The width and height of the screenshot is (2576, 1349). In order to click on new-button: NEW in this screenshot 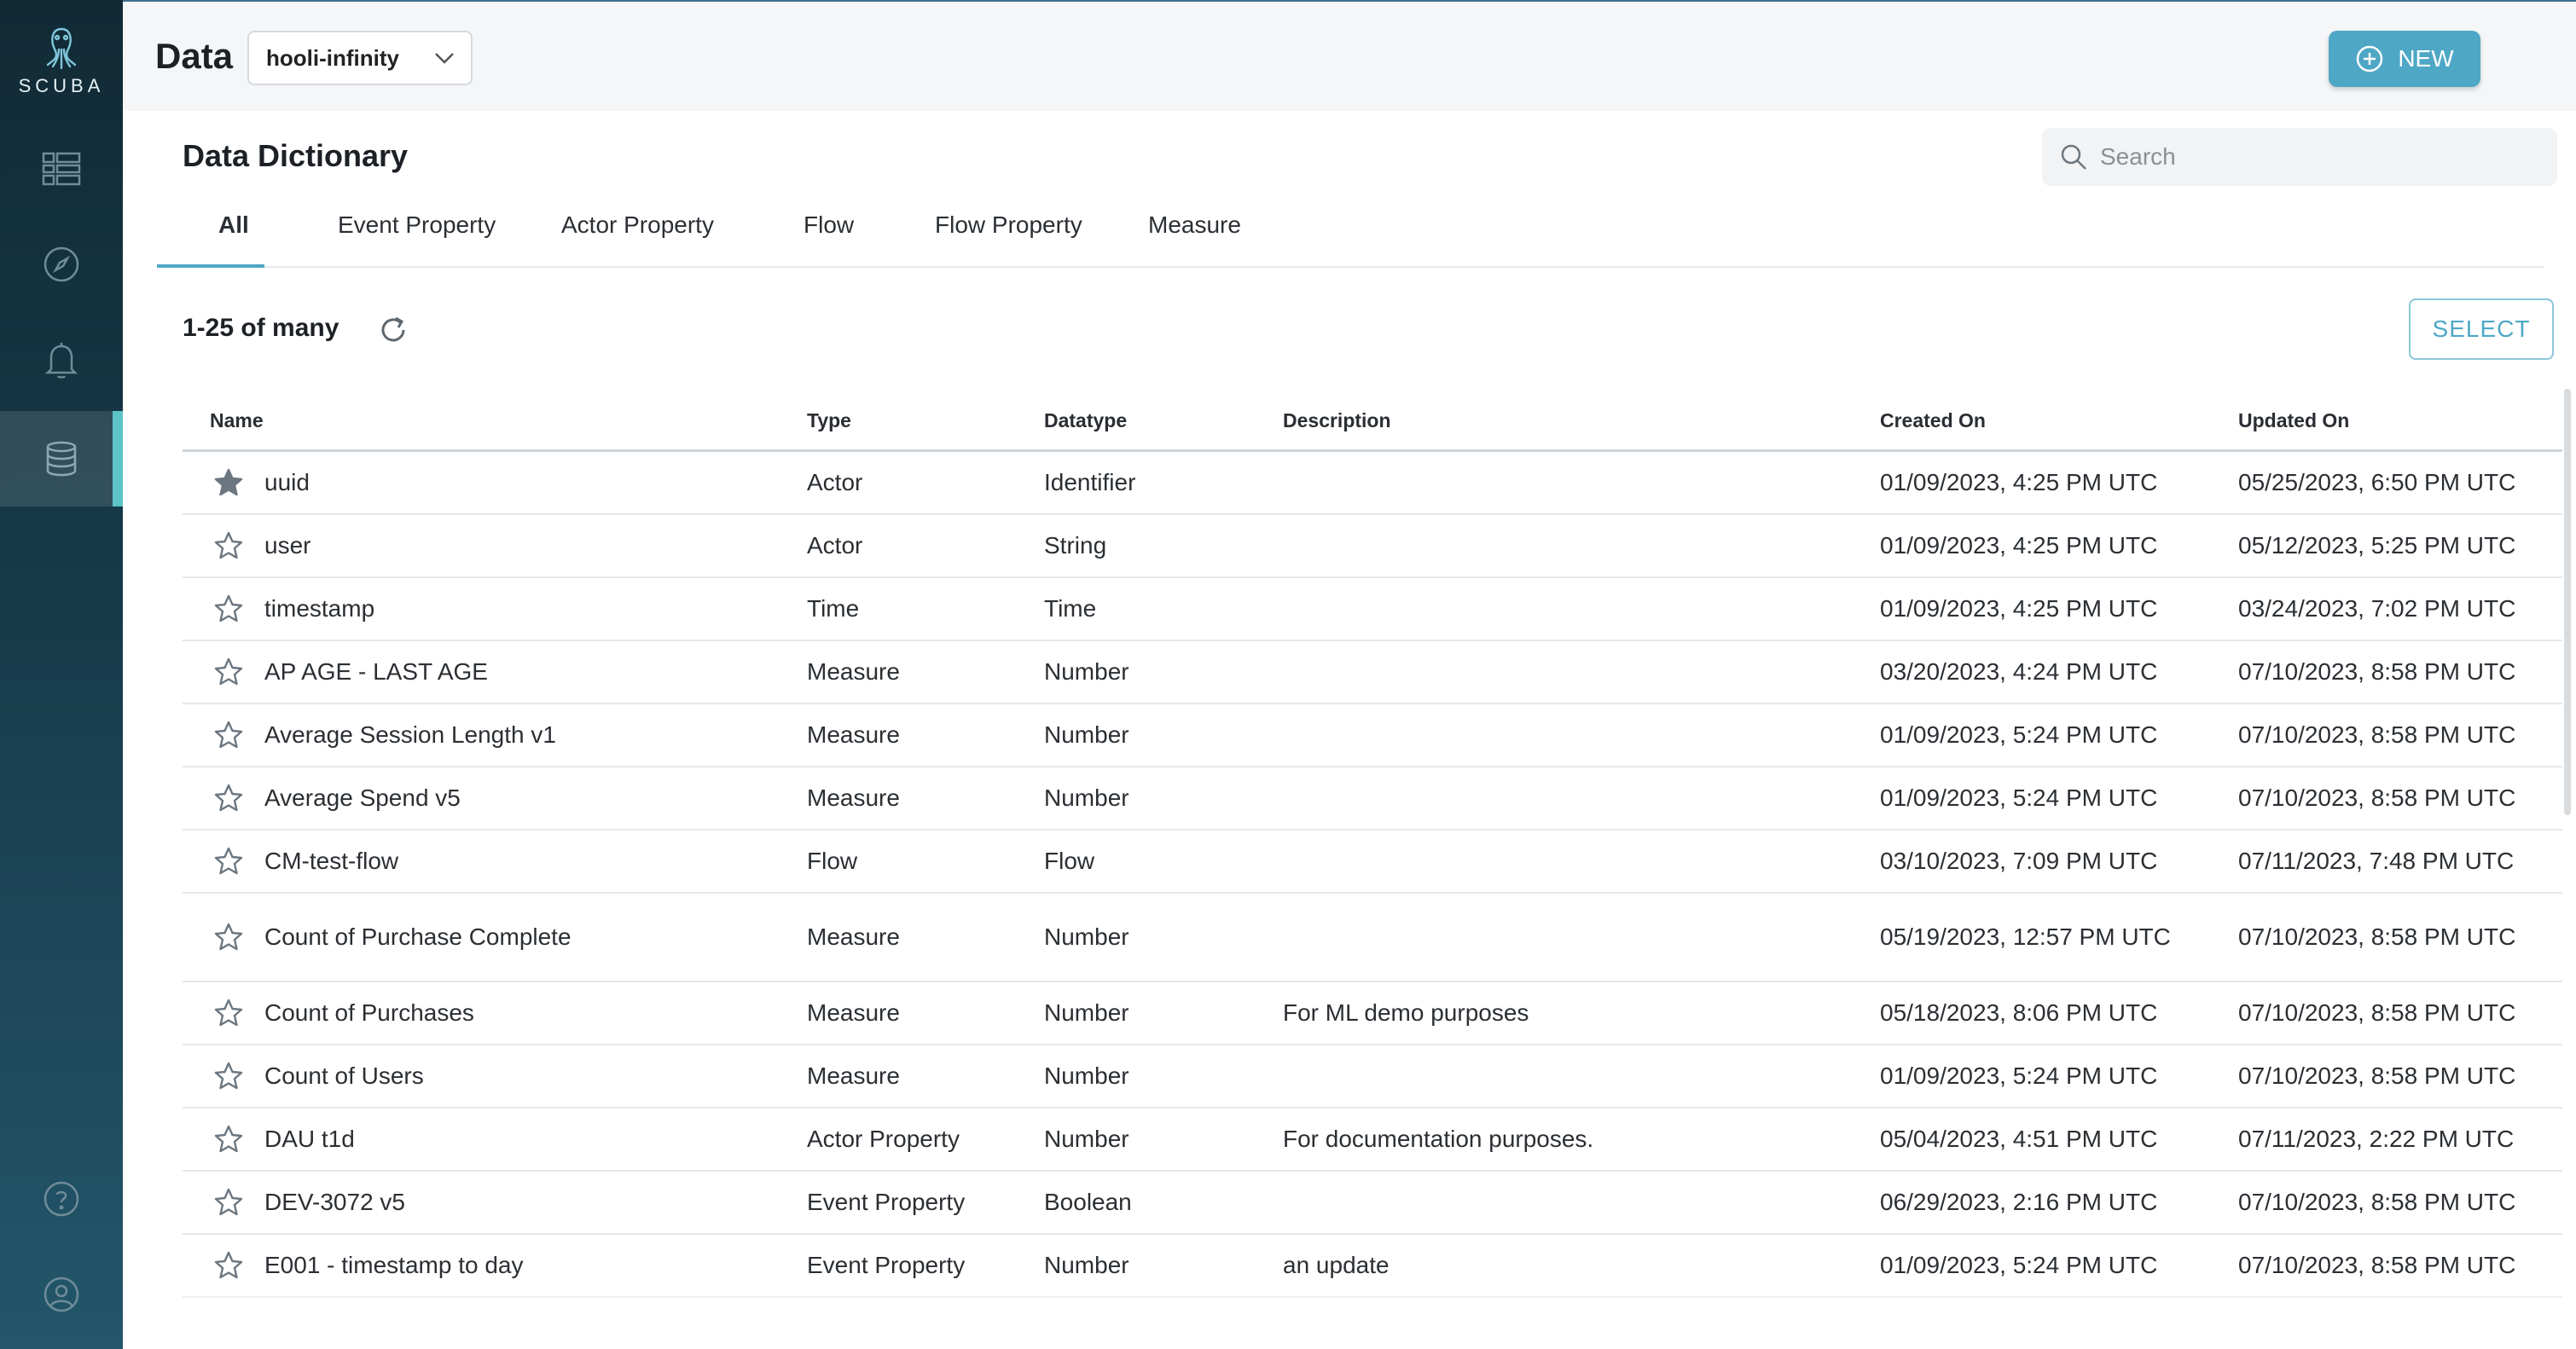, I will do `click(2404, 59)`.